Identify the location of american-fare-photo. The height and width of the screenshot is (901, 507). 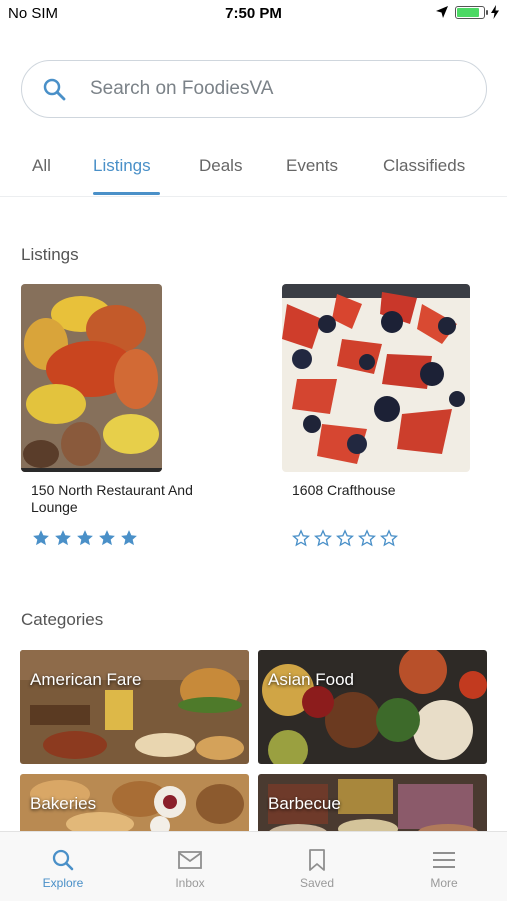
(134, 707).